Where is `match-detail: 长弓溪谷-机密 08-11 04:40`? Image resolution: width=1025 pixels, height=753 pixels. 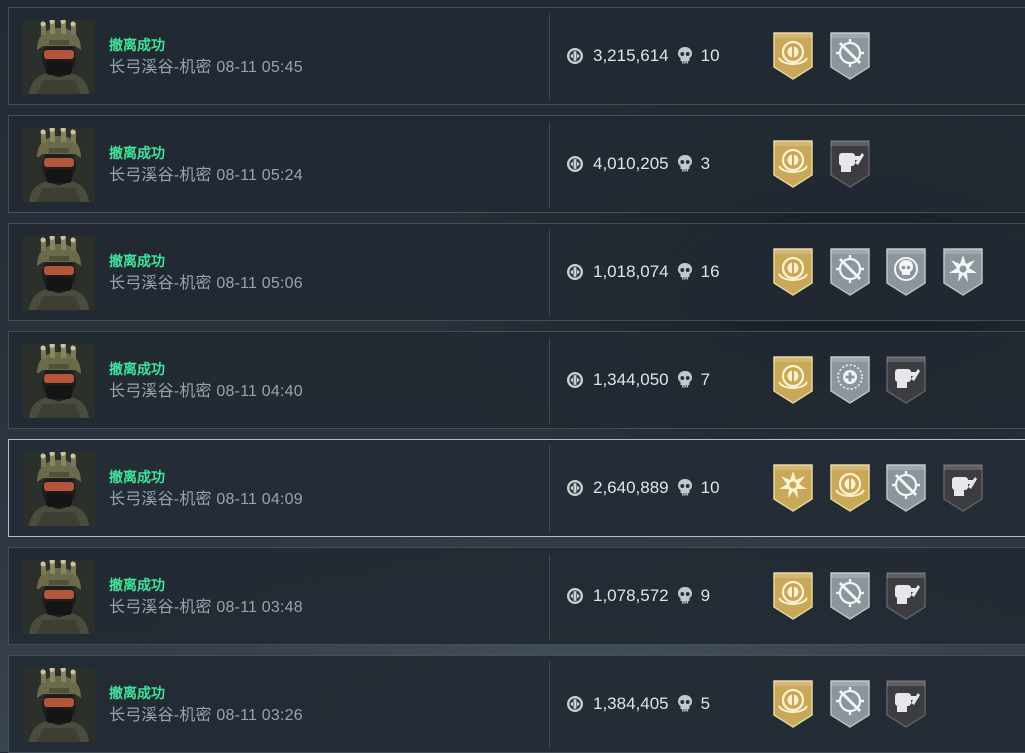
match-detail: 长弓溪谷-机密 08-11 04:40 is located at coordinates (206, 392).